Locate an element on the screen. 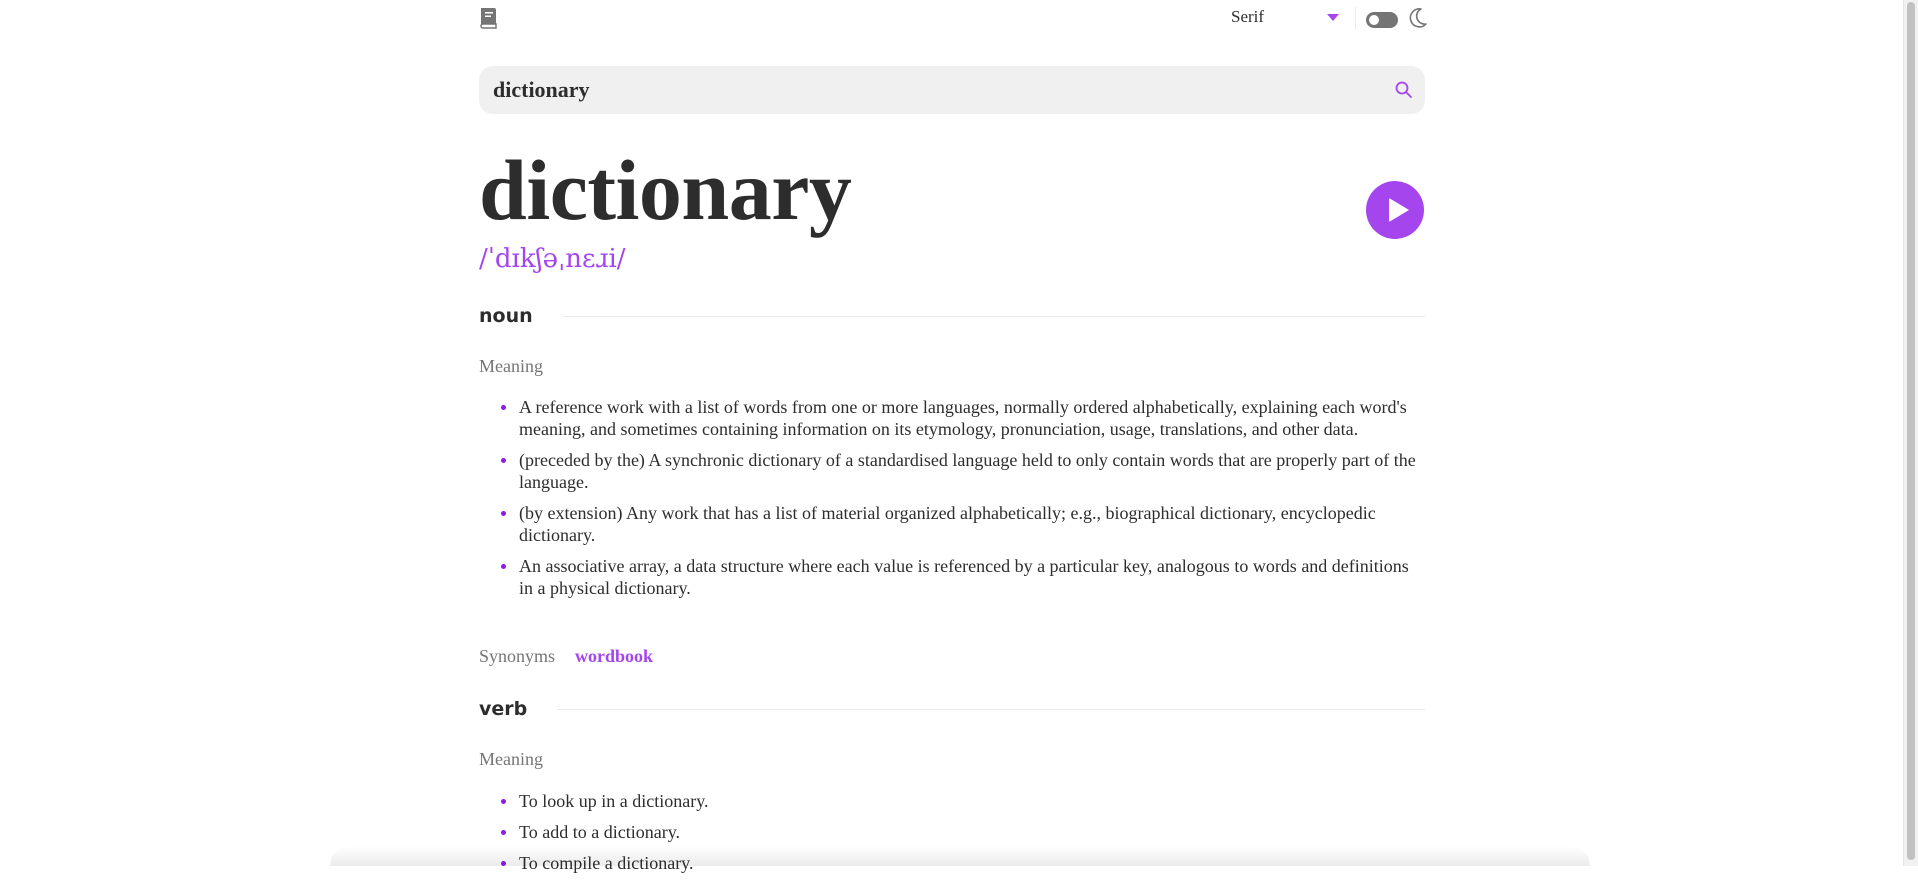  definition-item: To look up in a dictionary. is located at coordinates (952, 801).